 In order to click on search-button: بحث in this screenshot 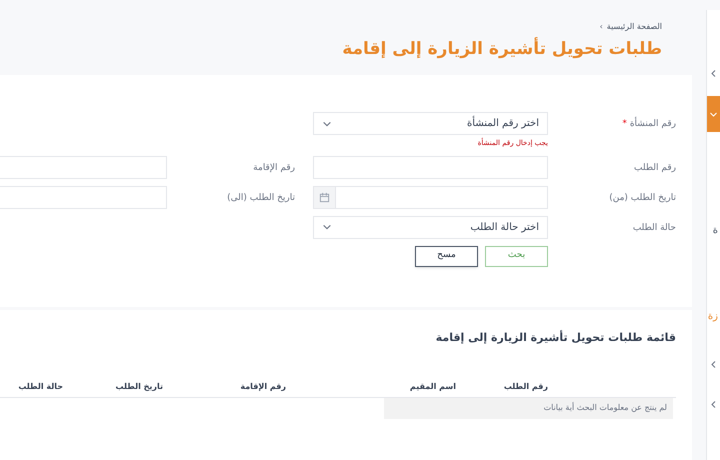, I will do `click(516, 256)`.